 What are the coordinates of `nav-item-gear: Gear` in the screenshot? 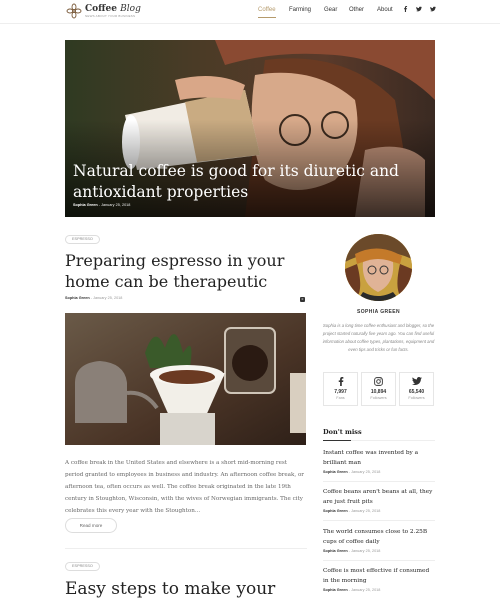 It's located at (330, 10).